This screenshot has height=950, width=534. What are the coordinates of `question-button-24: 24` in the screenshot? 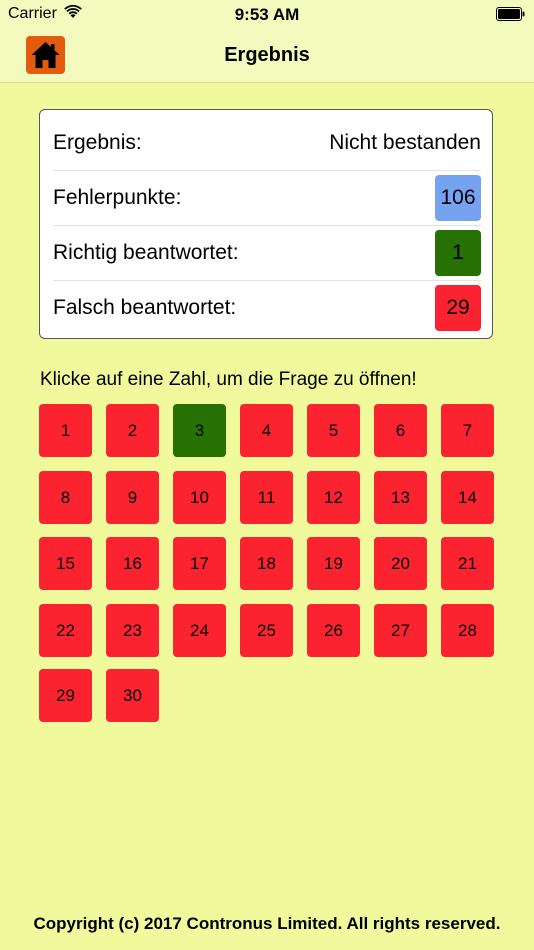 It's located at (199, 630).